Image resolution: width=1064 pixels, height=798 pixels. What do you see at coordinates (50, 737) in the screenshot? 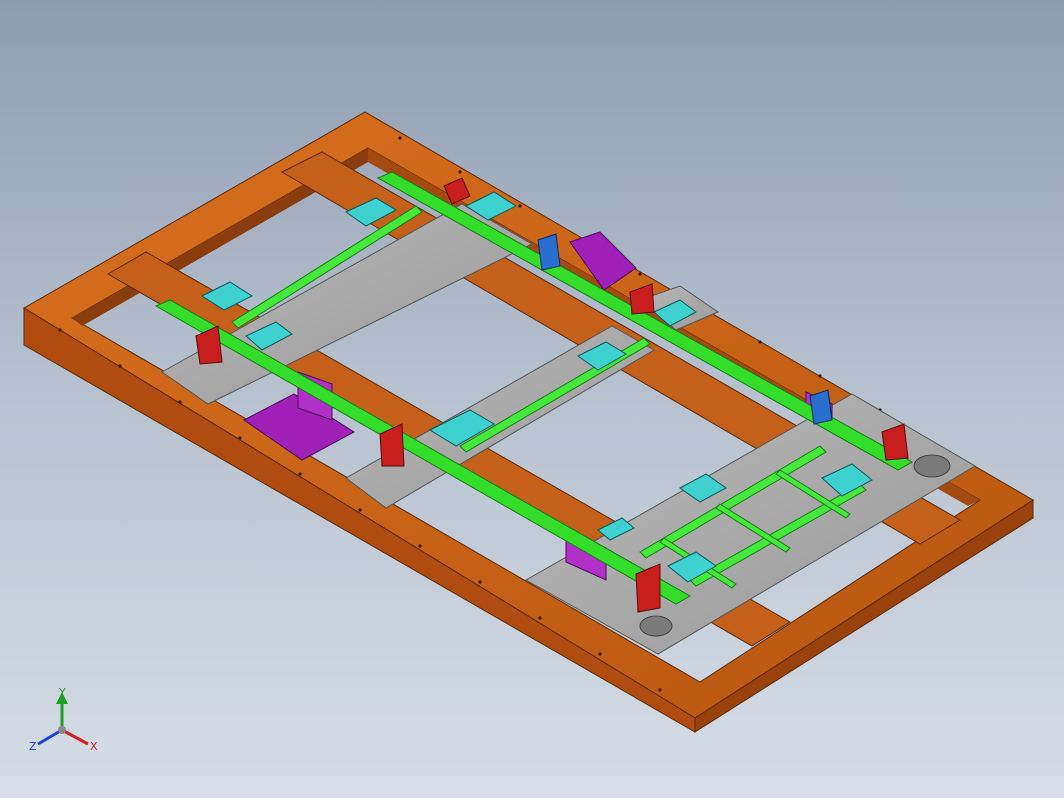
I see `triad-z-axis` at bounding box center [50, 737].